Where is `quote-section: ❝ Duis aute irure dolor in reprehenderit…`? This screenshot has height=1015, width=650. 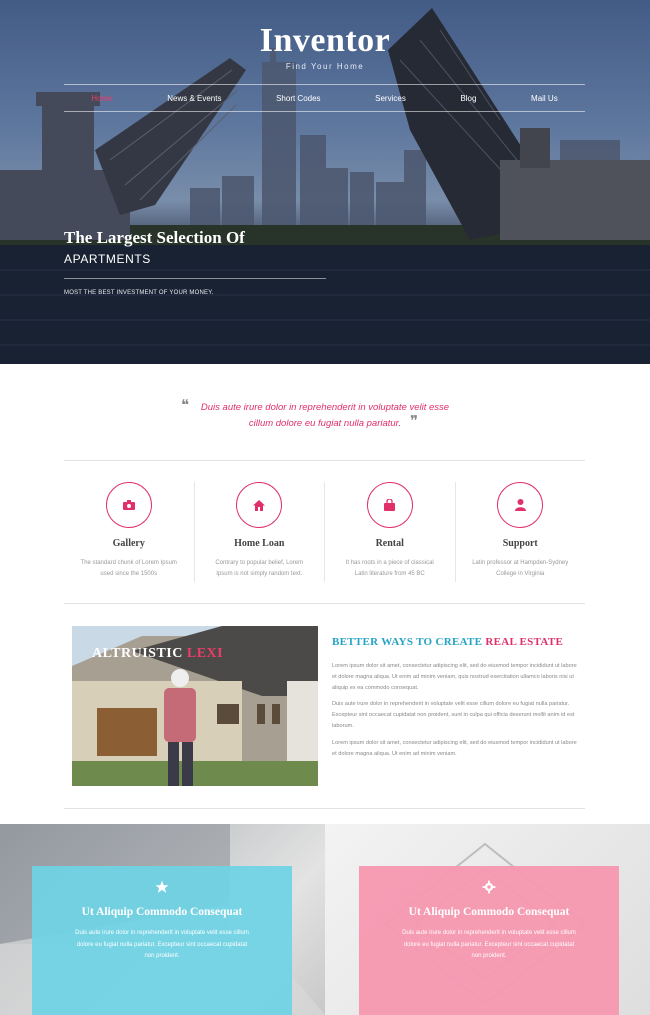
quote-section: ❝ Duis aute irure dolor in reprehenderit… is located at coordinates (325, 415).